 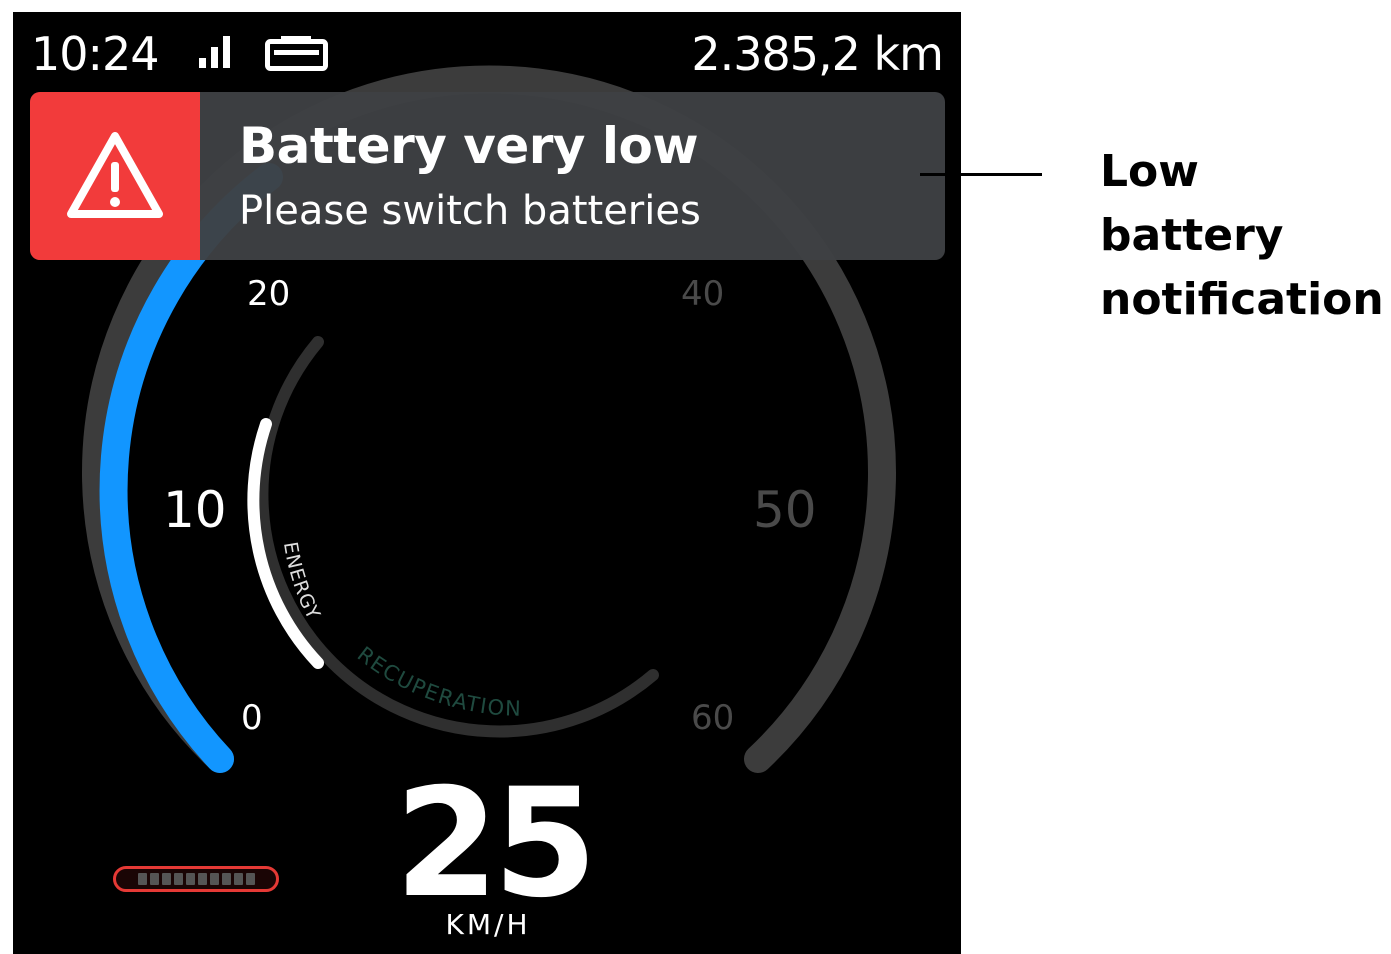 What do you see at coordinates (95, 54) in the screenshot?
I see `status-time: 10:24` at bounding box center [95, 54].